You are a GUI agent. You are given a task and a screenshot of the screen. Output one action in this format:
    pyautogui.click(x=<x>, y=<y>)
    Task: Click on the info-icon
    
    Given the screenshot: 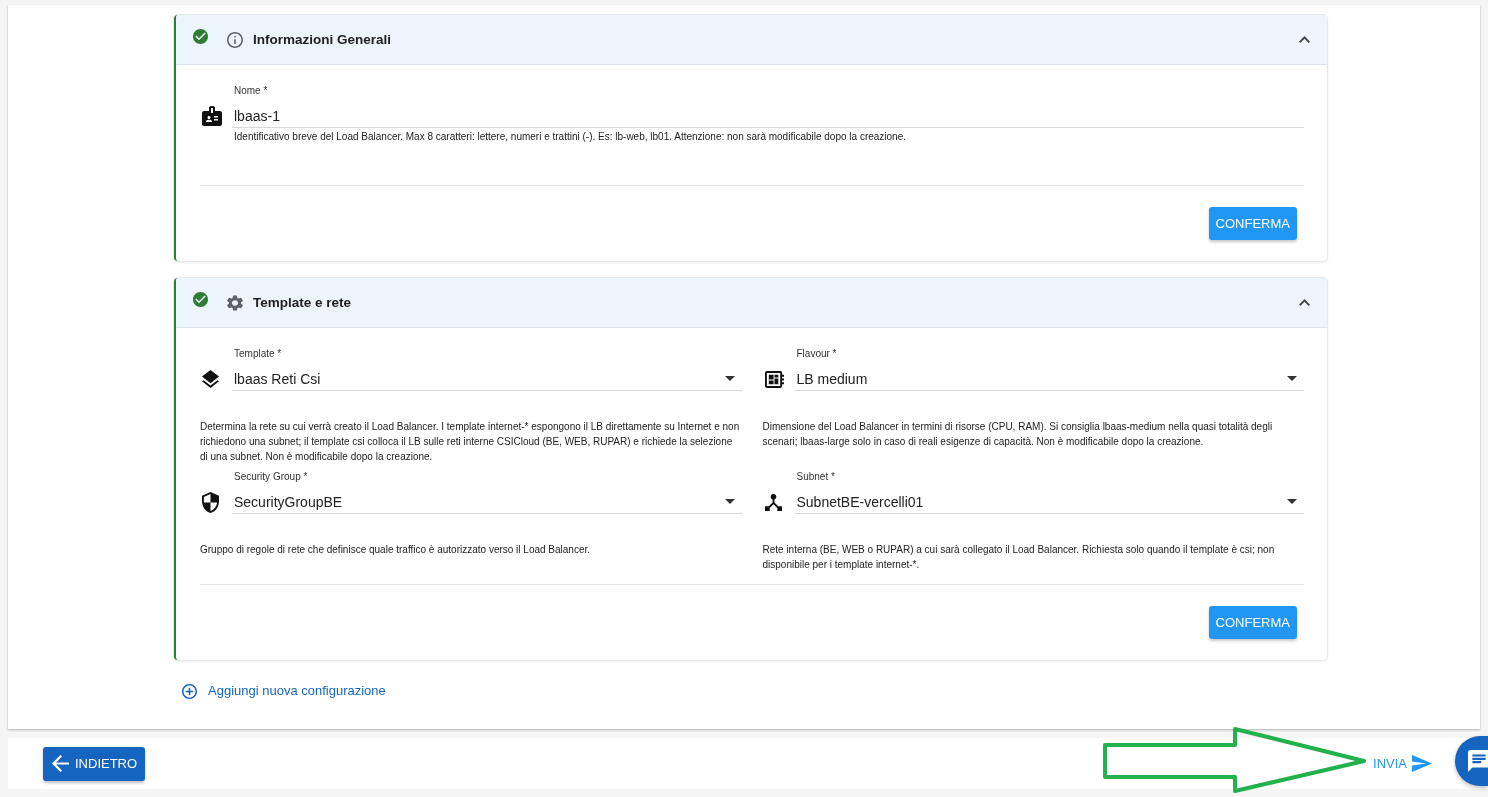 What is the action you would take?
    pyautogui.click(x=235, y=39)
    